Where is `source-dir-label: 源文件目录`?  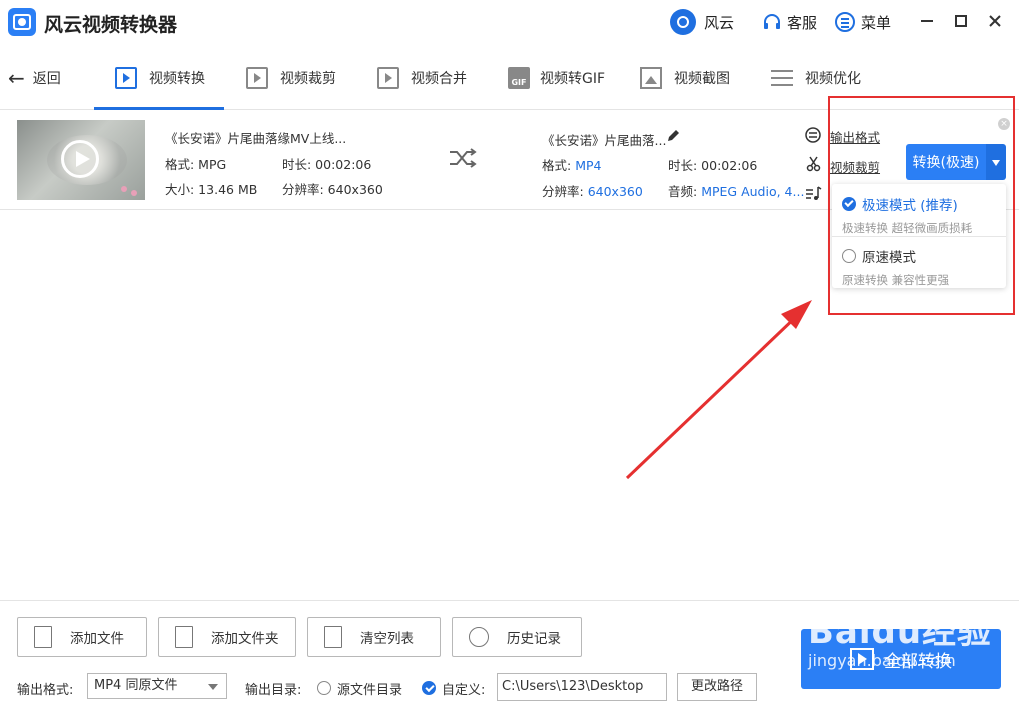 source-dir-label: 源文件目录 is located at coordinates (370, 690).